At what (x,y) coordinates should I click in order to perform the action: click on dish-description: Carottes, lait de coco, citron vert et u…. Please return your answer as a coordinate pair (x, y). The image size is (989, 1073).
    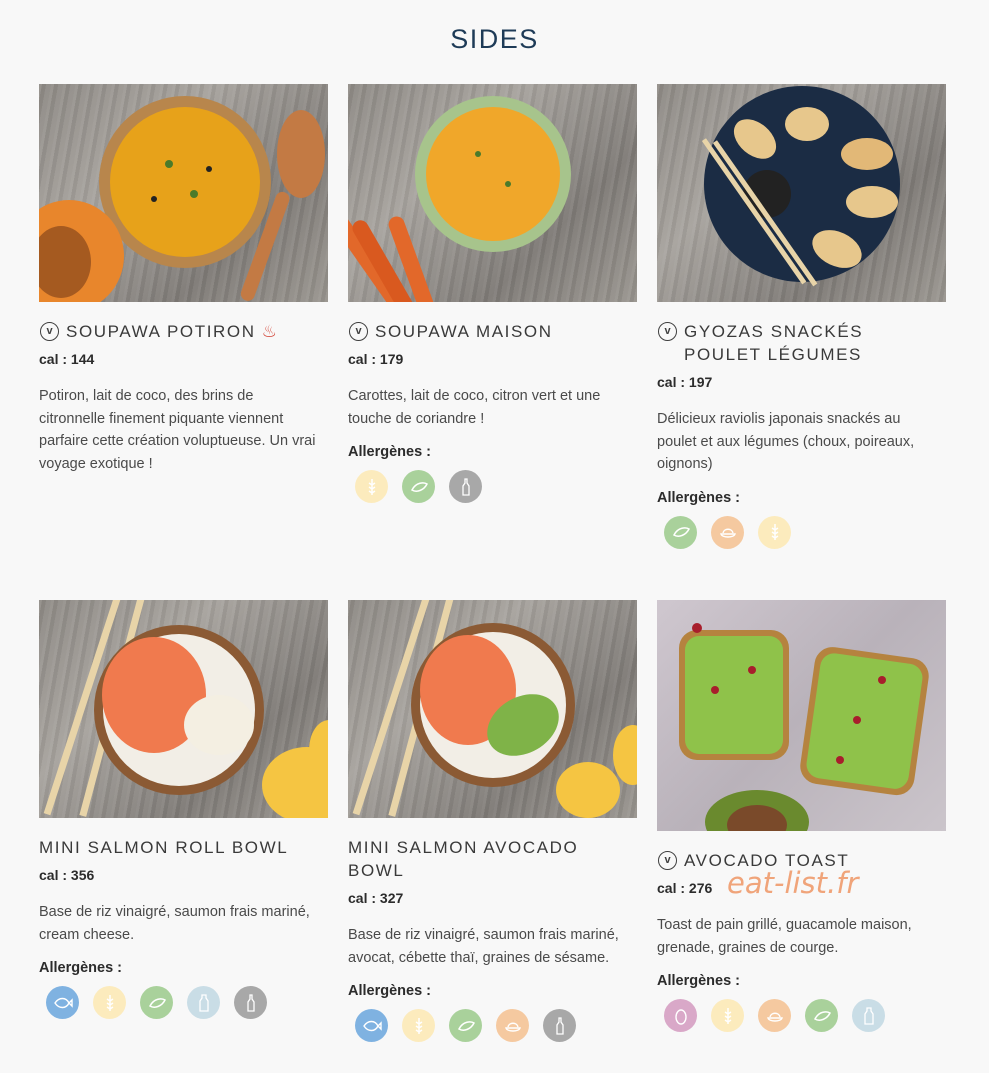
    Looking at the image, I should click on (474, 407).